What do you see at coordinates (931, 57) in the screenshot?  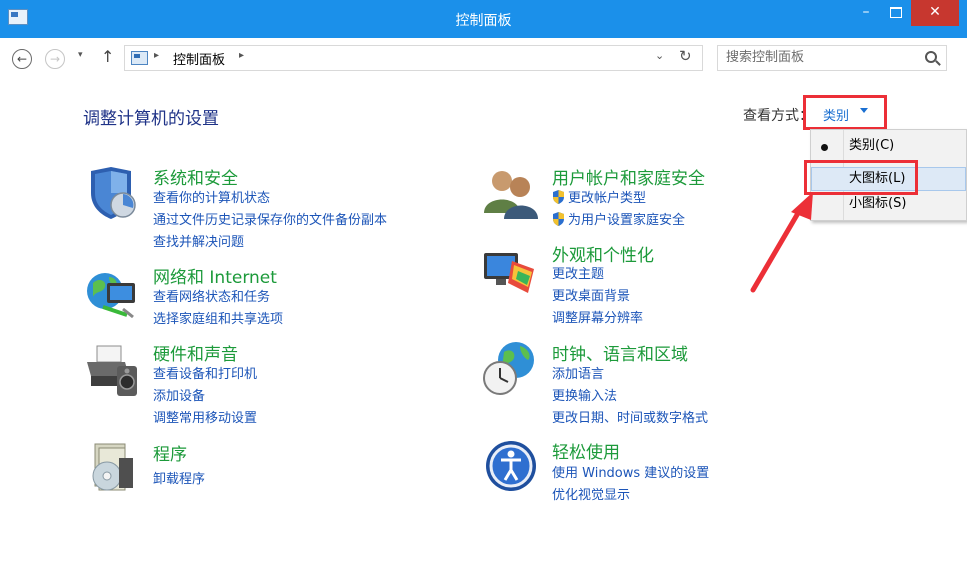 I see `search-icon` at bounding box center [931, 57].